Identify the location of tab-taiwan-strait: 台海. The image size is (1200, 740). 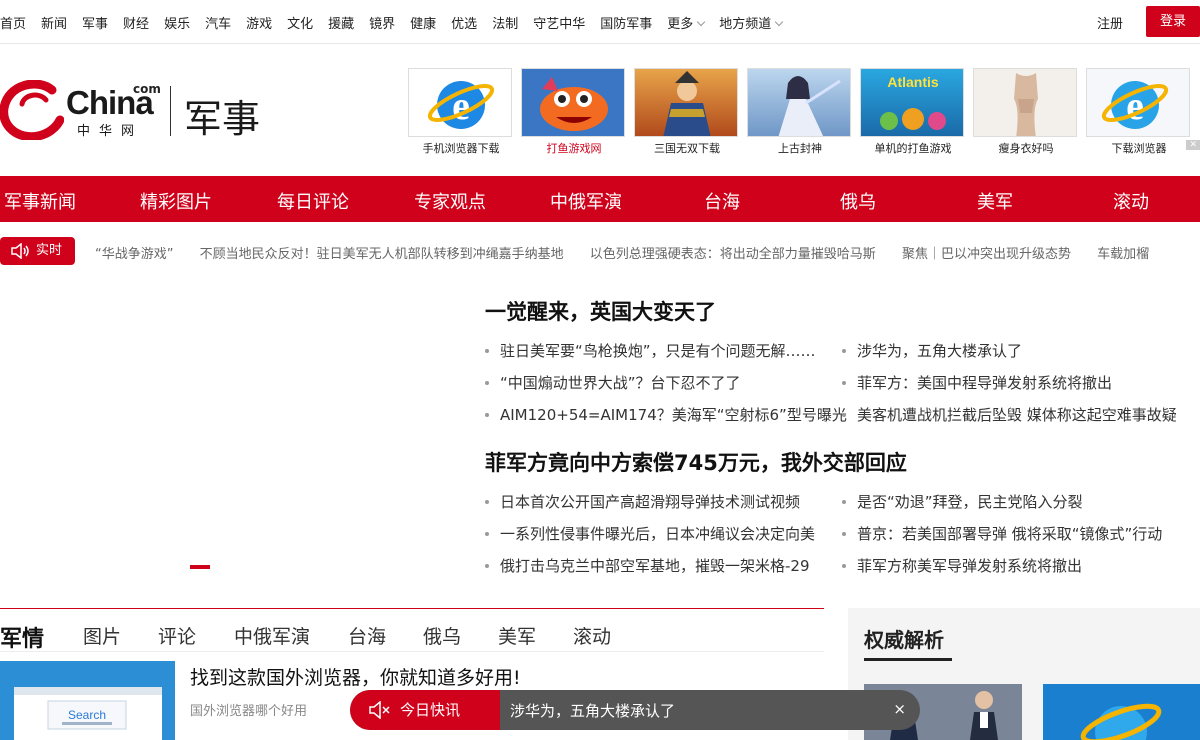
(367, 635).